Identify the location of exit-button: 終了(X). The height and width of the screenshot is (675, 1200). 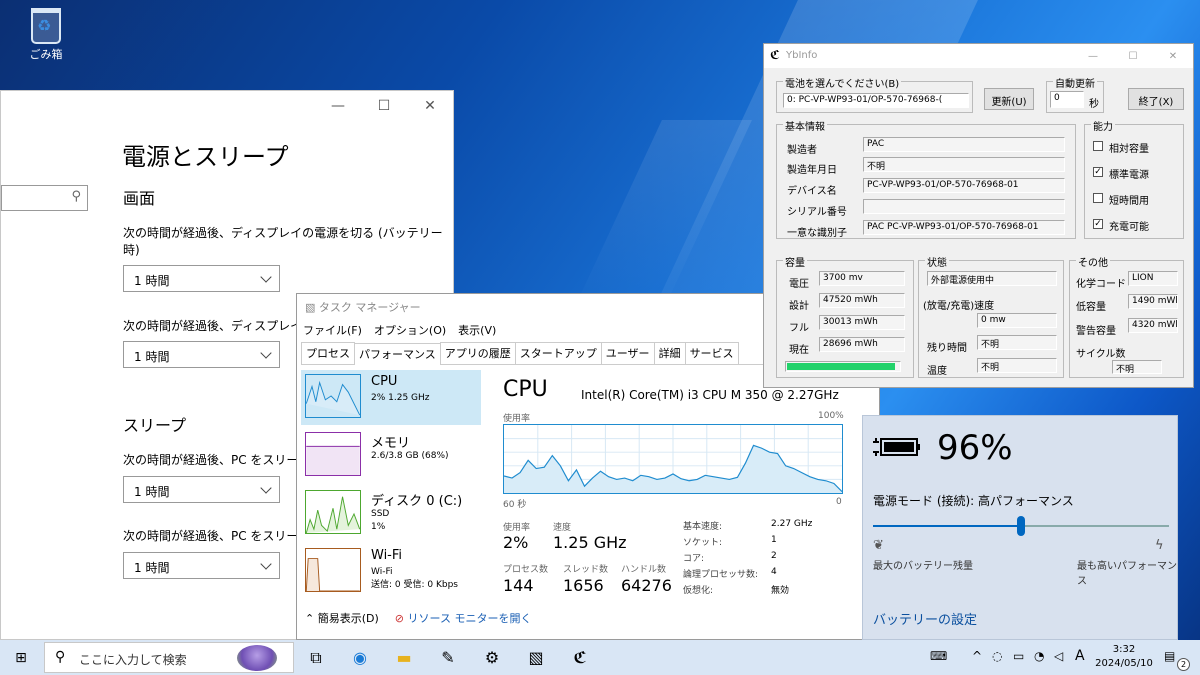
(1156, 99).